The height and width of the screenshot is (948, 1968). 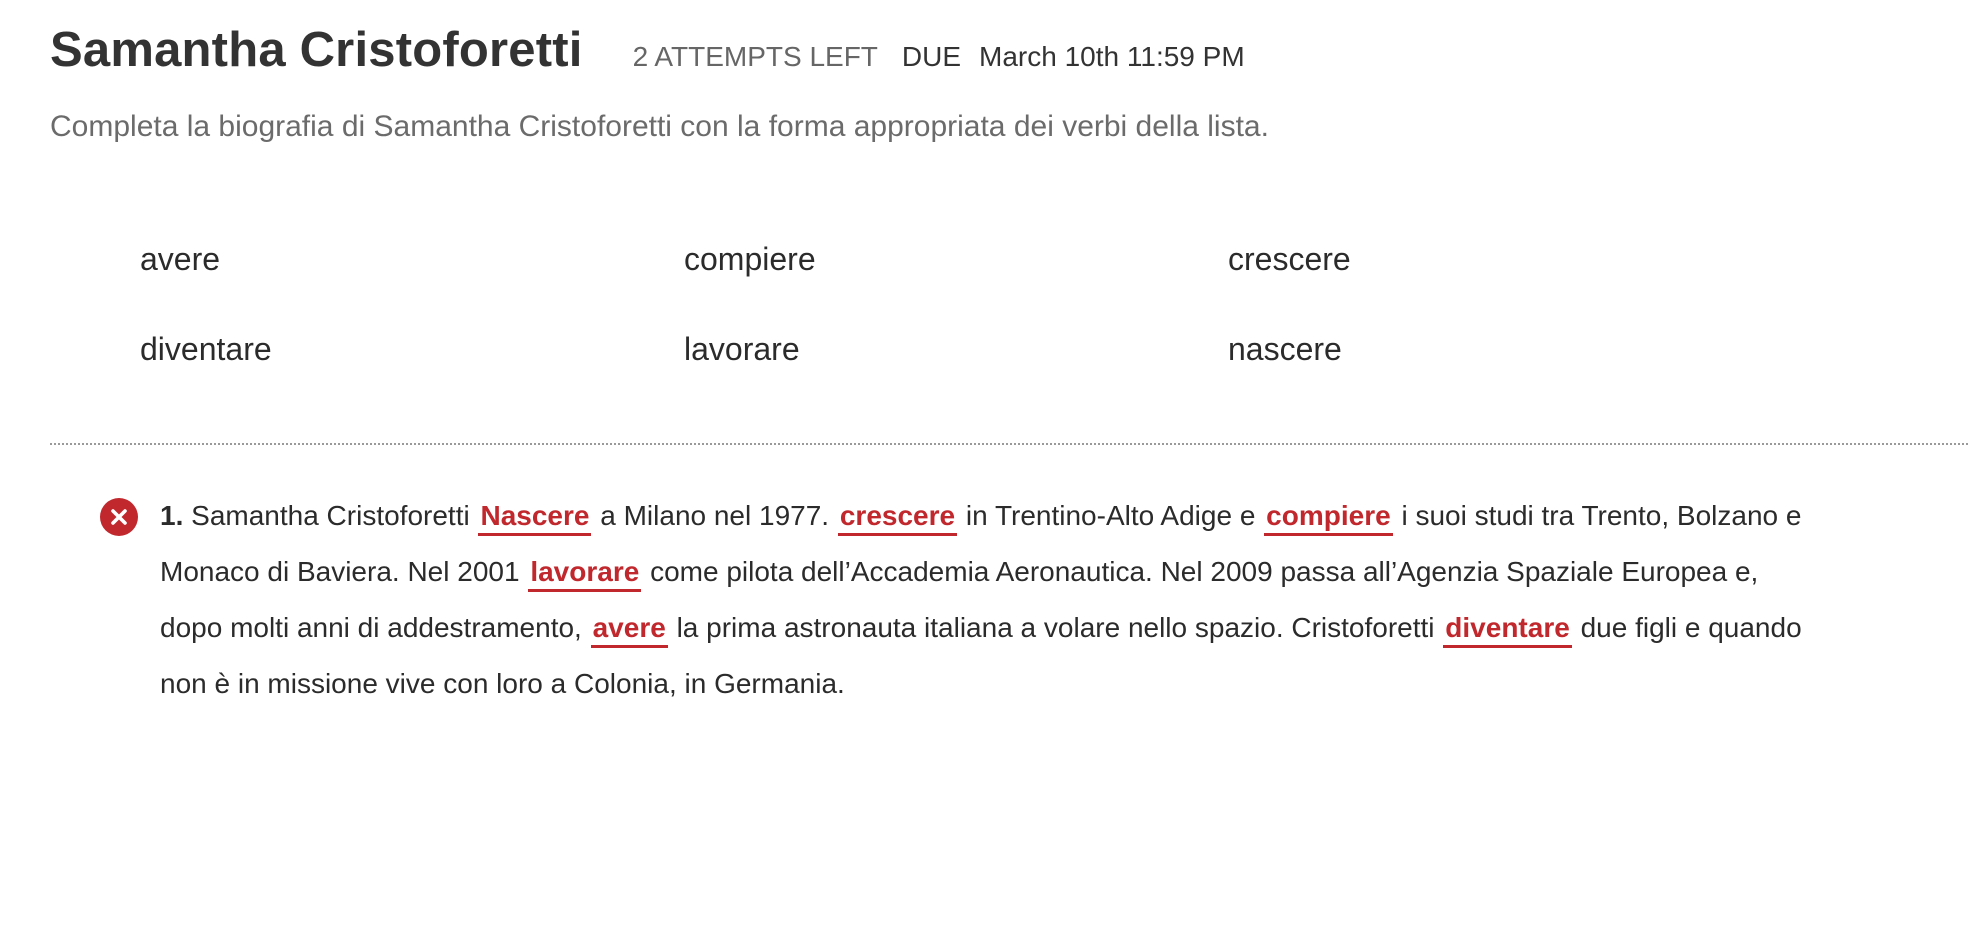 What do you see at coordinates (1111, 515) in the screenshot?
I see `question-text-segment: in Trentino-Alto Adige e` at bounding box center [1111, 515].